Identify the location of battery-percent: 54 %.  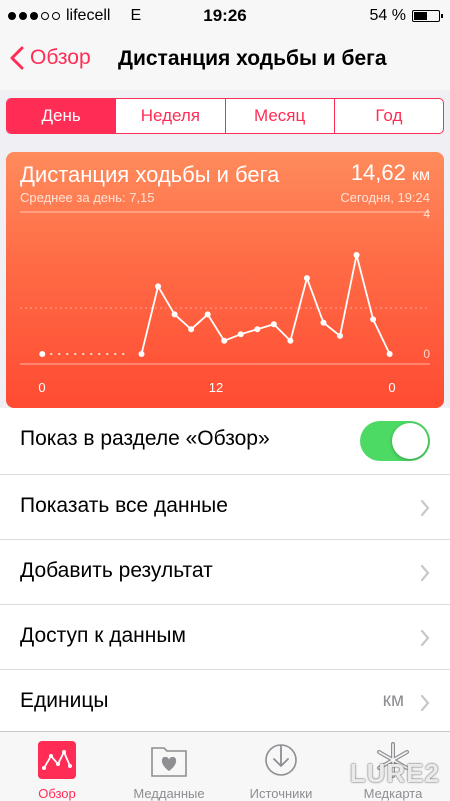
(387, 15).